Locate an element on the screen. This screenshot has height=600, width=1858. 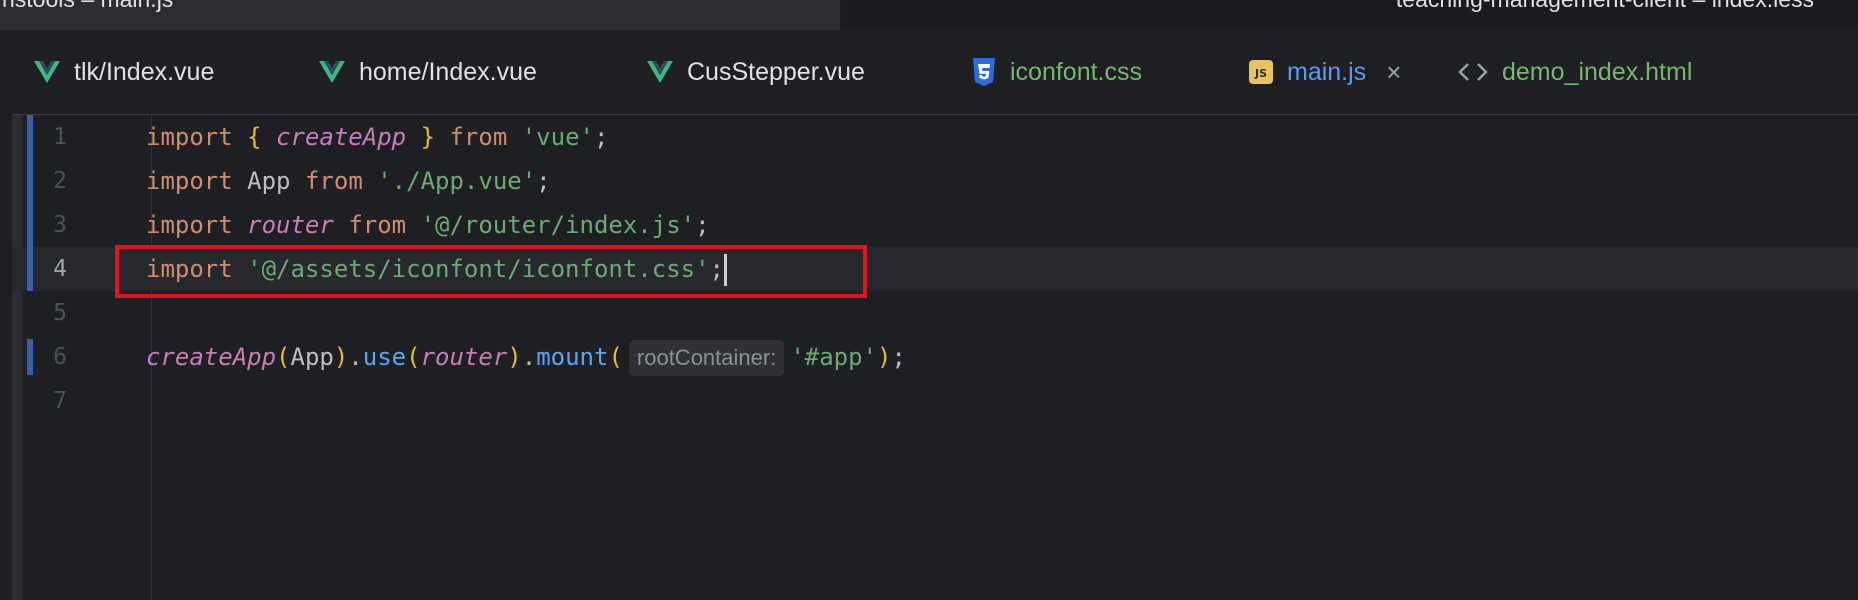
tab-cusstepper-vue: CusStepper.vue is located at coordinates (756, 72).